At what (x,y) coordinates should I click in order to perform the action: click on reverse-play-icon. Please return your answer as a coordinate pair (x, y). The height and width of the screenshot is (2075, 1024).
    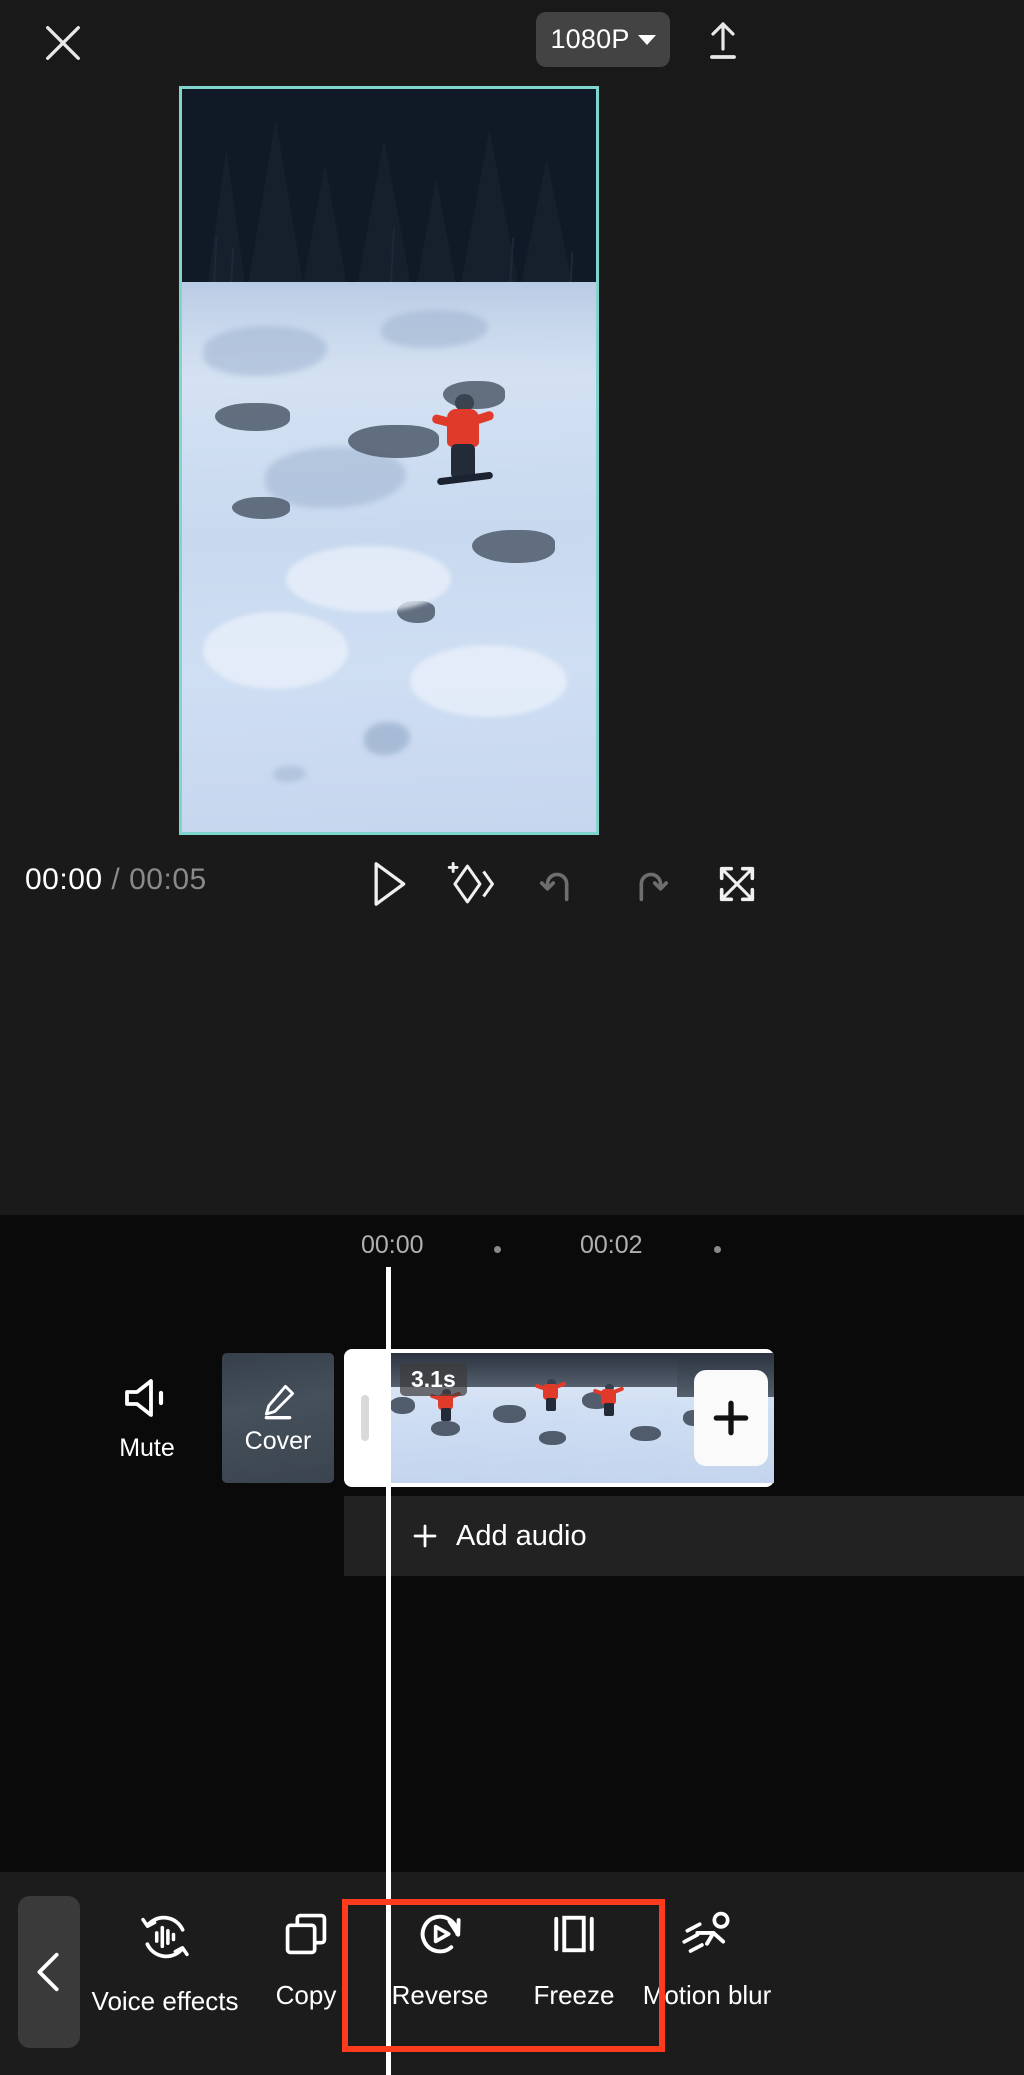
    Looking at the image, I should click on (440, 1934).